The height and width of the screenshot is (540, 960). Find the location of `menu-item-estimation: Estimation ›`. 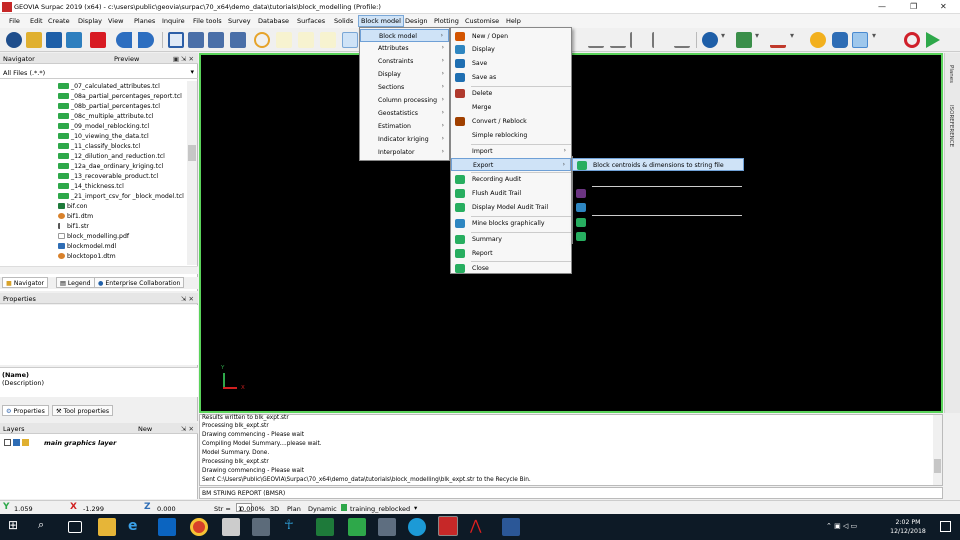

menu-item-estimation: Estimation › is located at coordinates (404, 126).